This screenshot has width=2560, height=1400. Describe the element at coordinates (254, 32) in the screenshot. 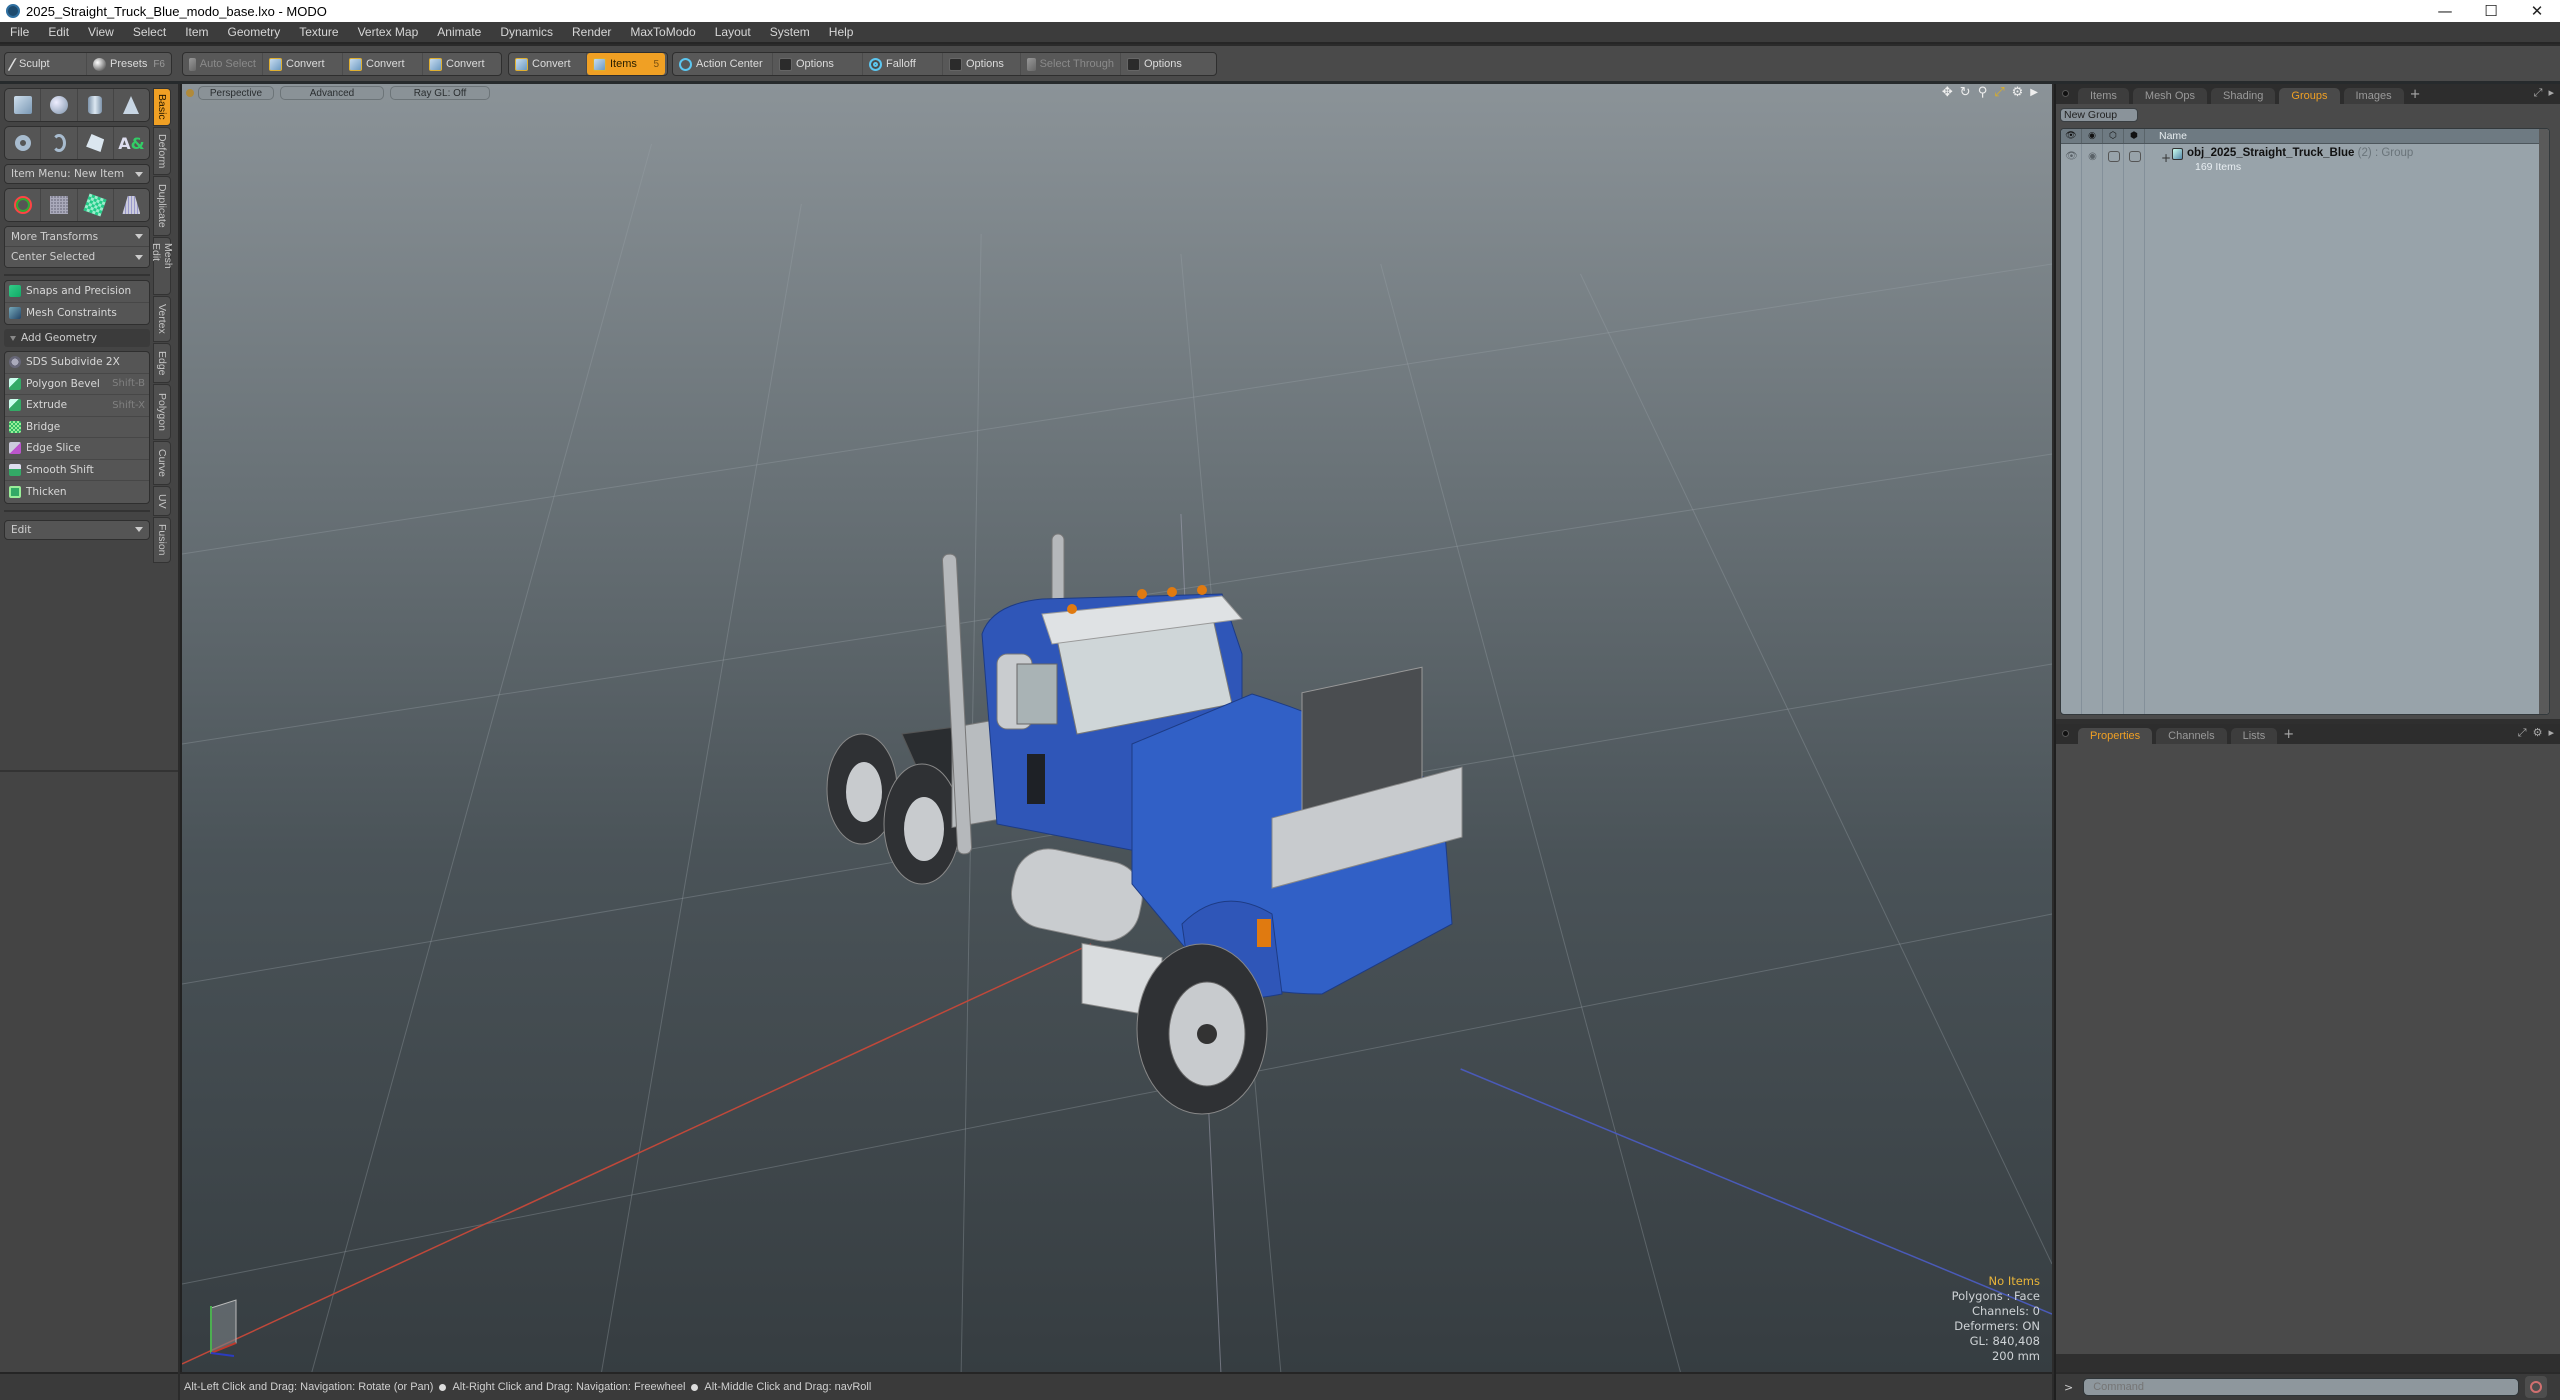

I see `menu-geometry: Geometry` at that location.